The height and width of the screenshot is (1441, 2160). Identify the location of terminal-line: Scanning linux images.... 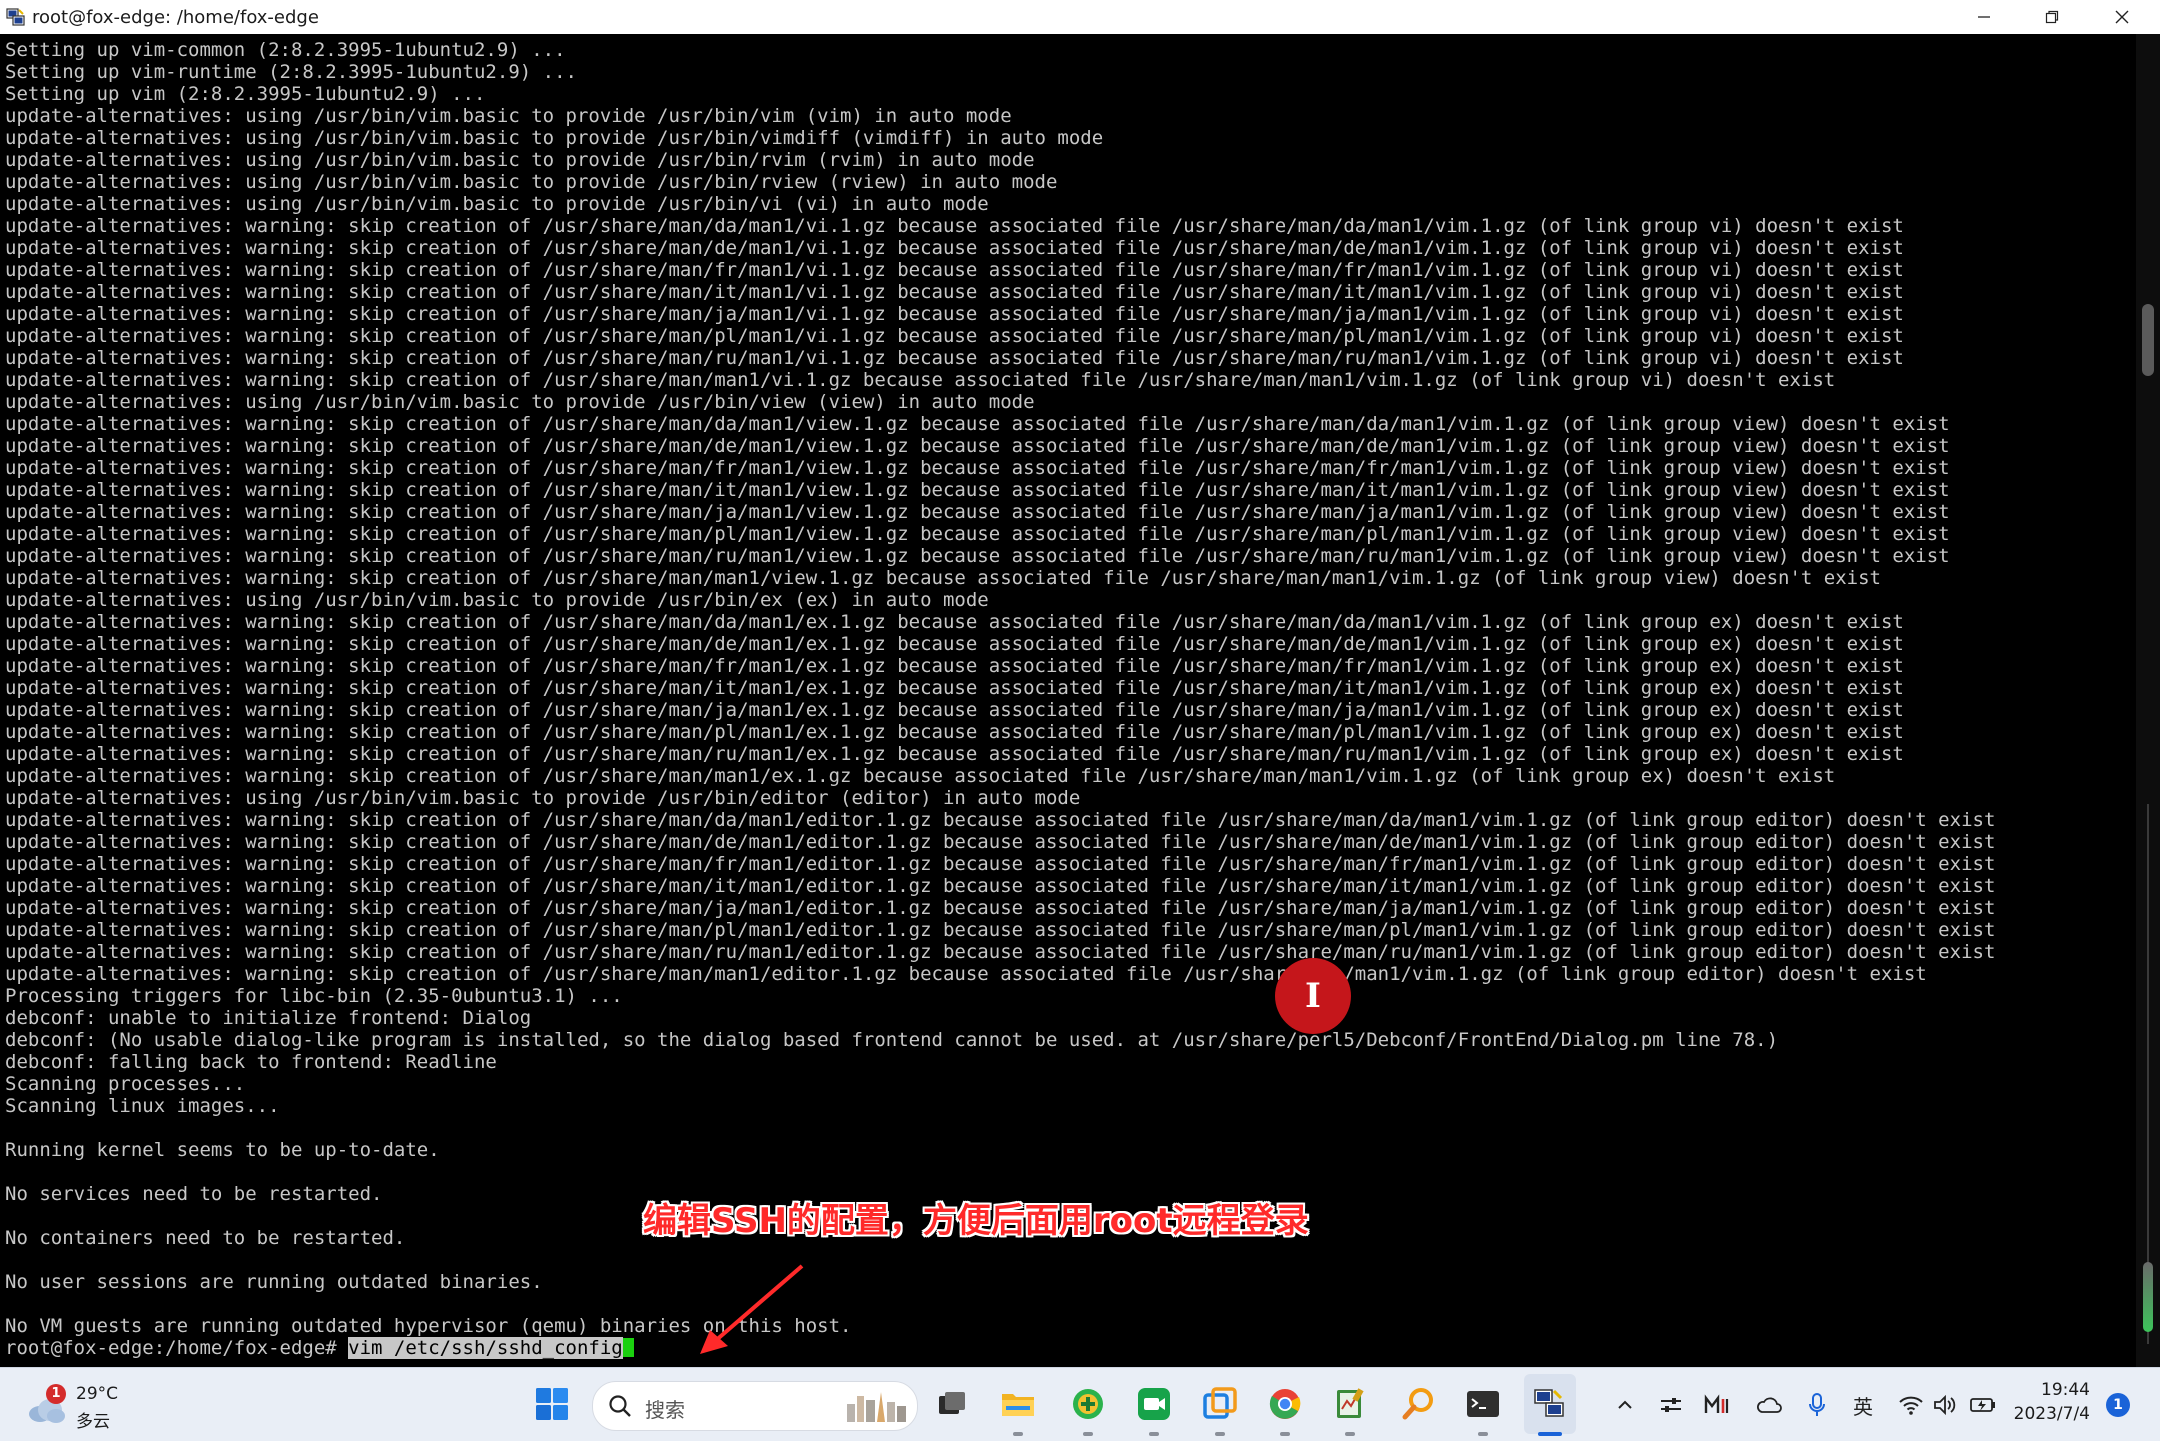
(142, 1106).